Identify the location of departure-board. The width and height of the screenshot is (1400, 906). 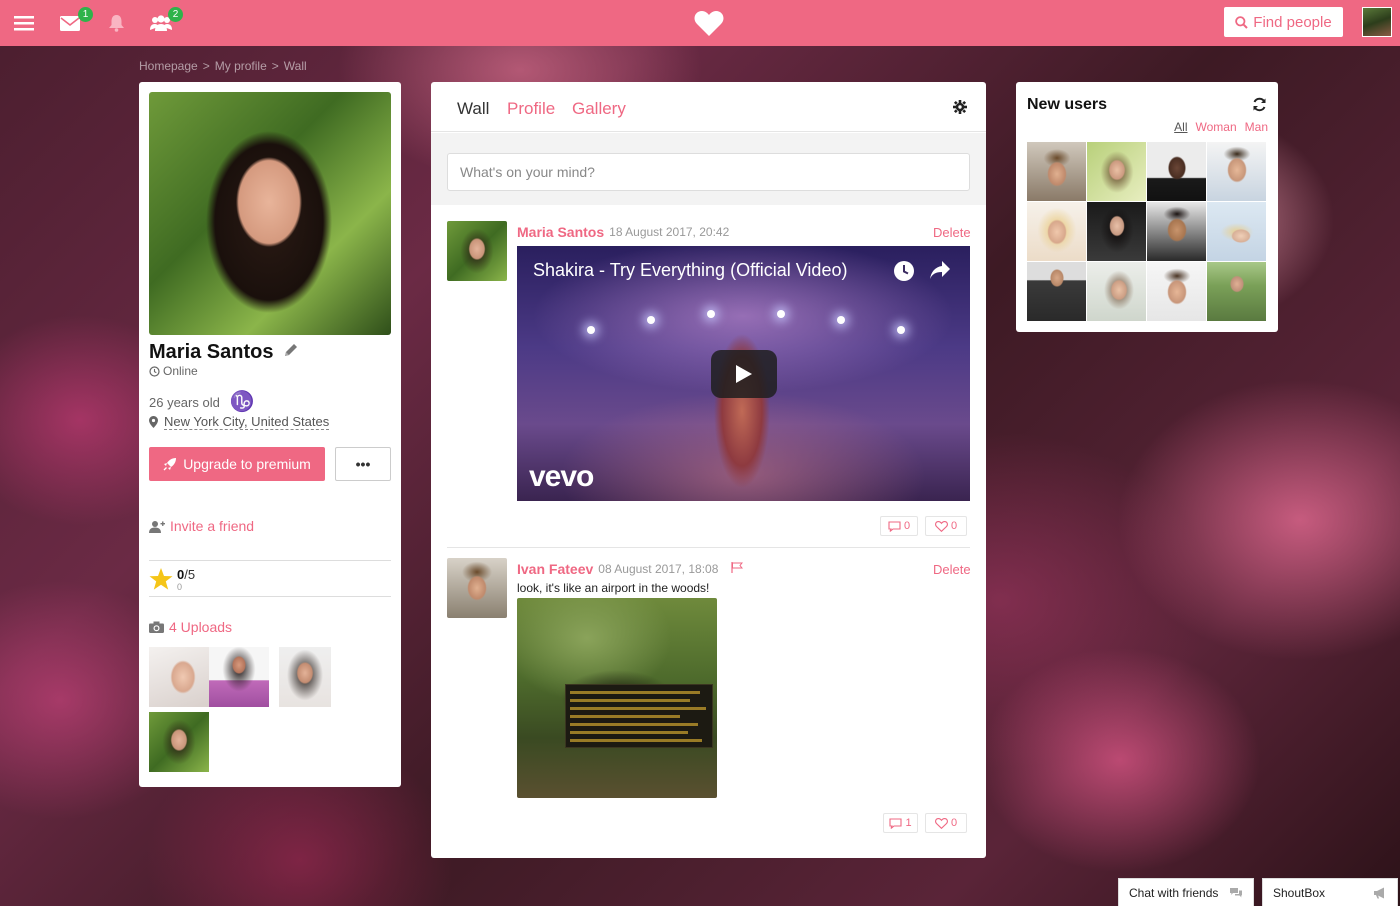
(639, 716).